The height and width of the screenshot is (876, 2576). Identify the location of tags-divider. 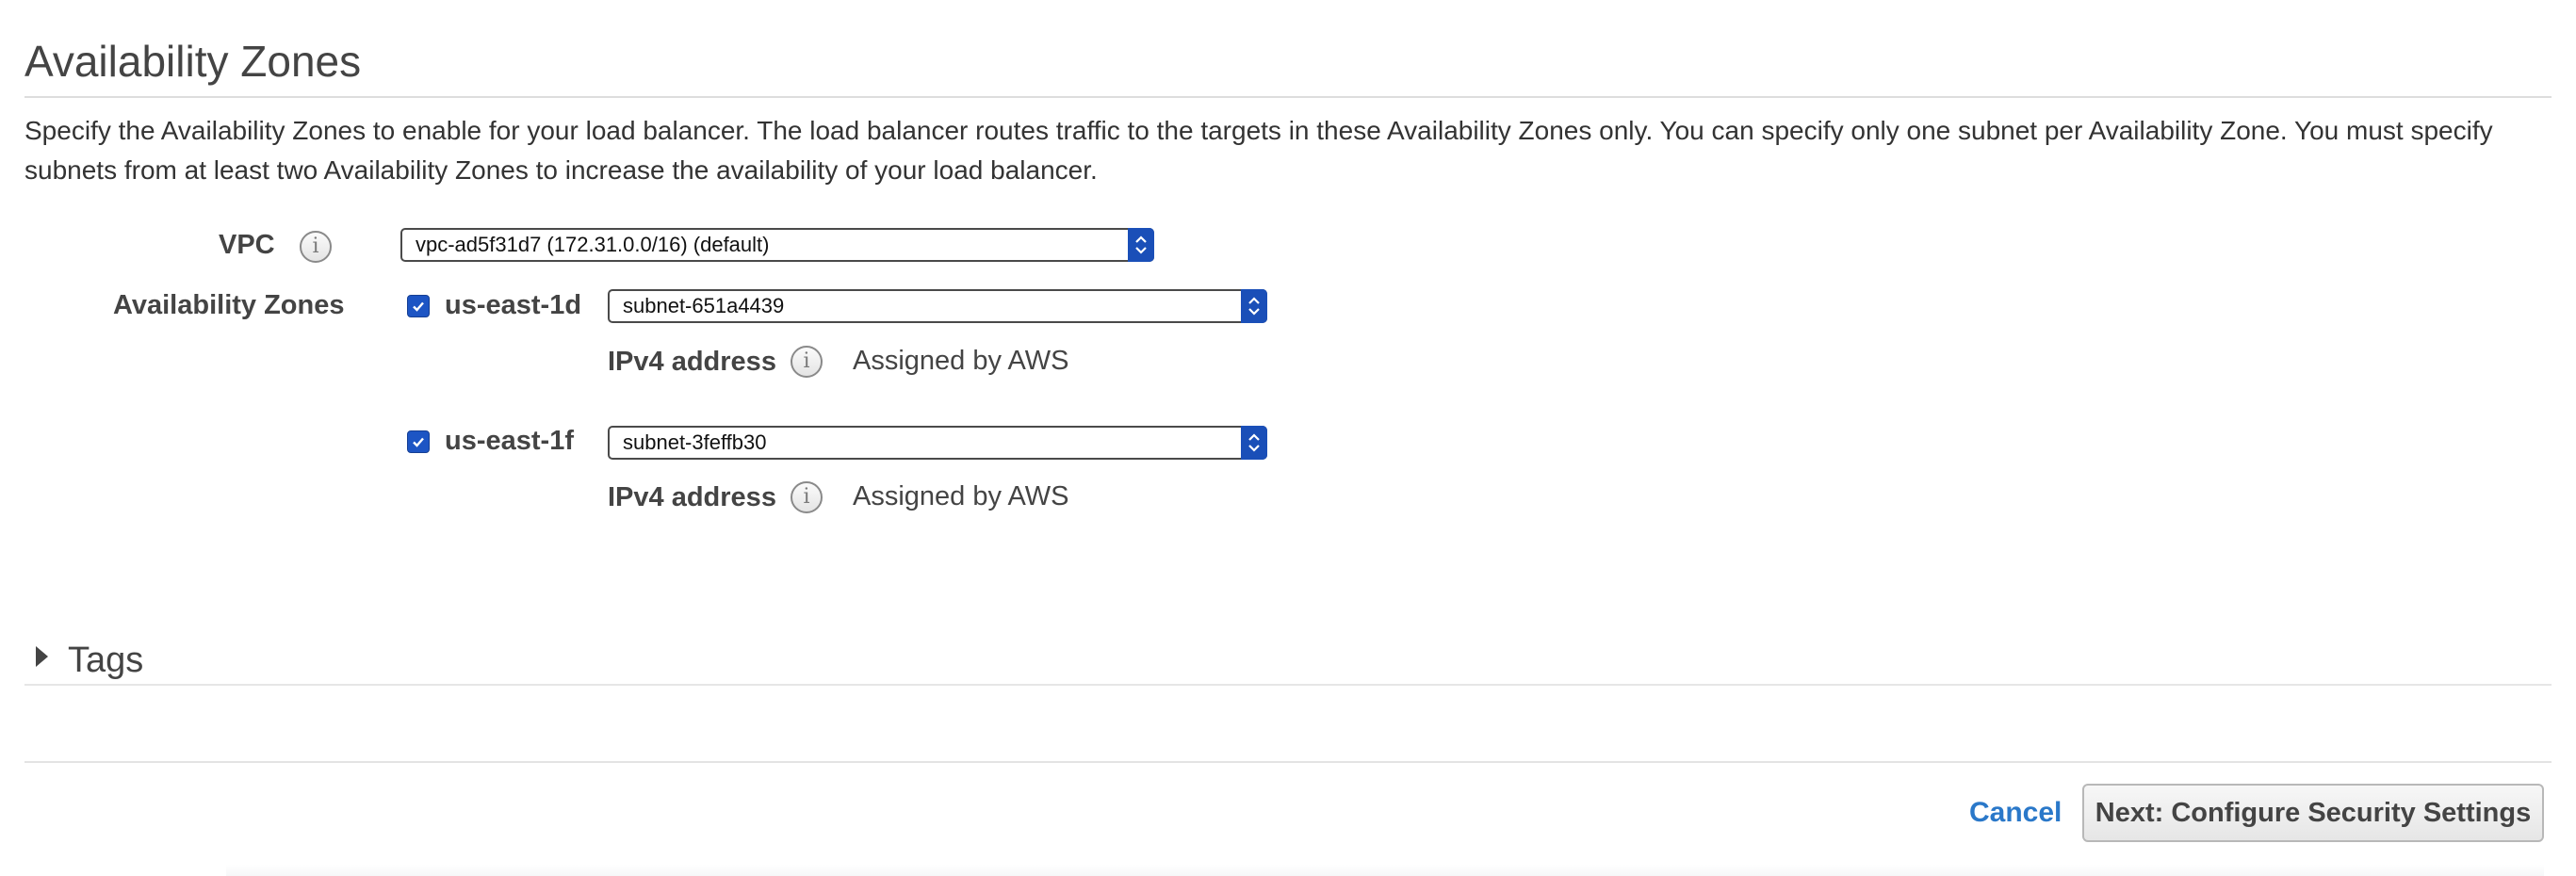
(1288, 685).